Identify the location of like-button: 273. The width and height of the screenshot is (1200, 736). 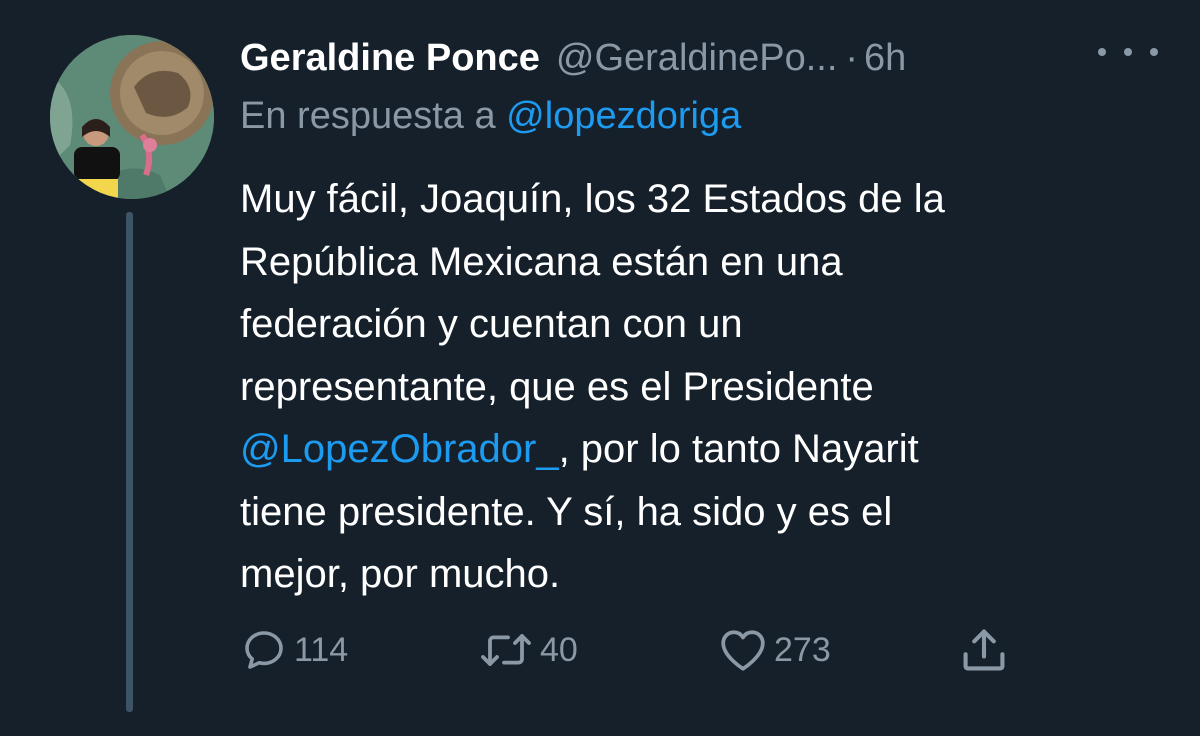
(774, 650).